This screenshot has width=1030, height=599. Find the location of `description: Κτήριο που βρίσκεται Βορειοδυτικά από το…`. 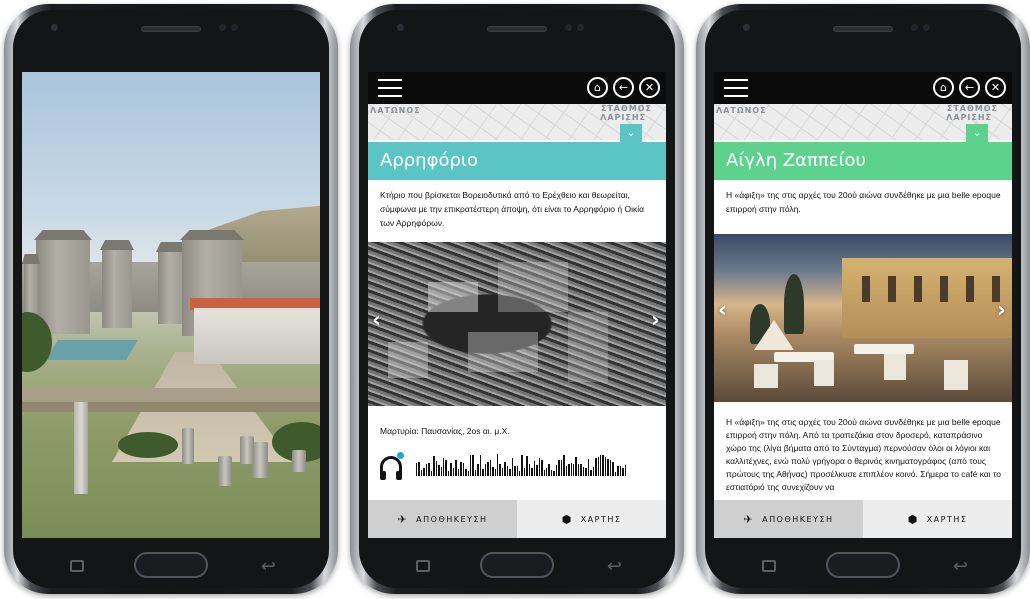

description: Κτήριο που βρίσκεται Βορειοδυτικά από το… is located at coordinates (512, 209).